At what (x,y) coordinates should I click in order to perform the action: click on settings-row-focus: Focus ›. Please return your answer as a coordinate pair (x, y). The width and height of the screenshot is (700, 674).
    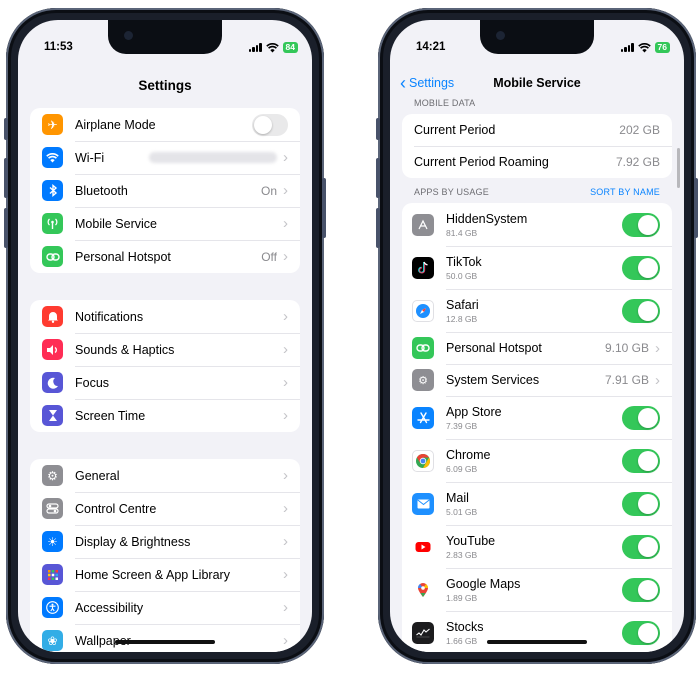
    Looking at the image, I should click on (165, 382).